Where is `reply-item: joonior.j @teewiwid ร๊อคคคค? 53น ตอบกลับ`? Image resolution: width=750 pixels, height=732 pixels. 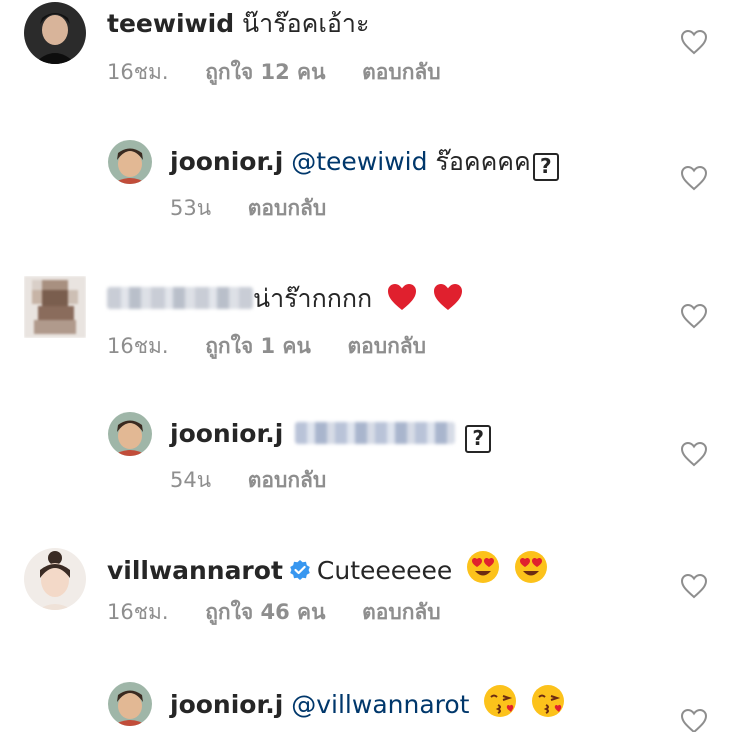 reply-item: joonior.j @teewiwid ร๊อคคคค? 53น ตอบกลับ is located at coordinates (375, 186).